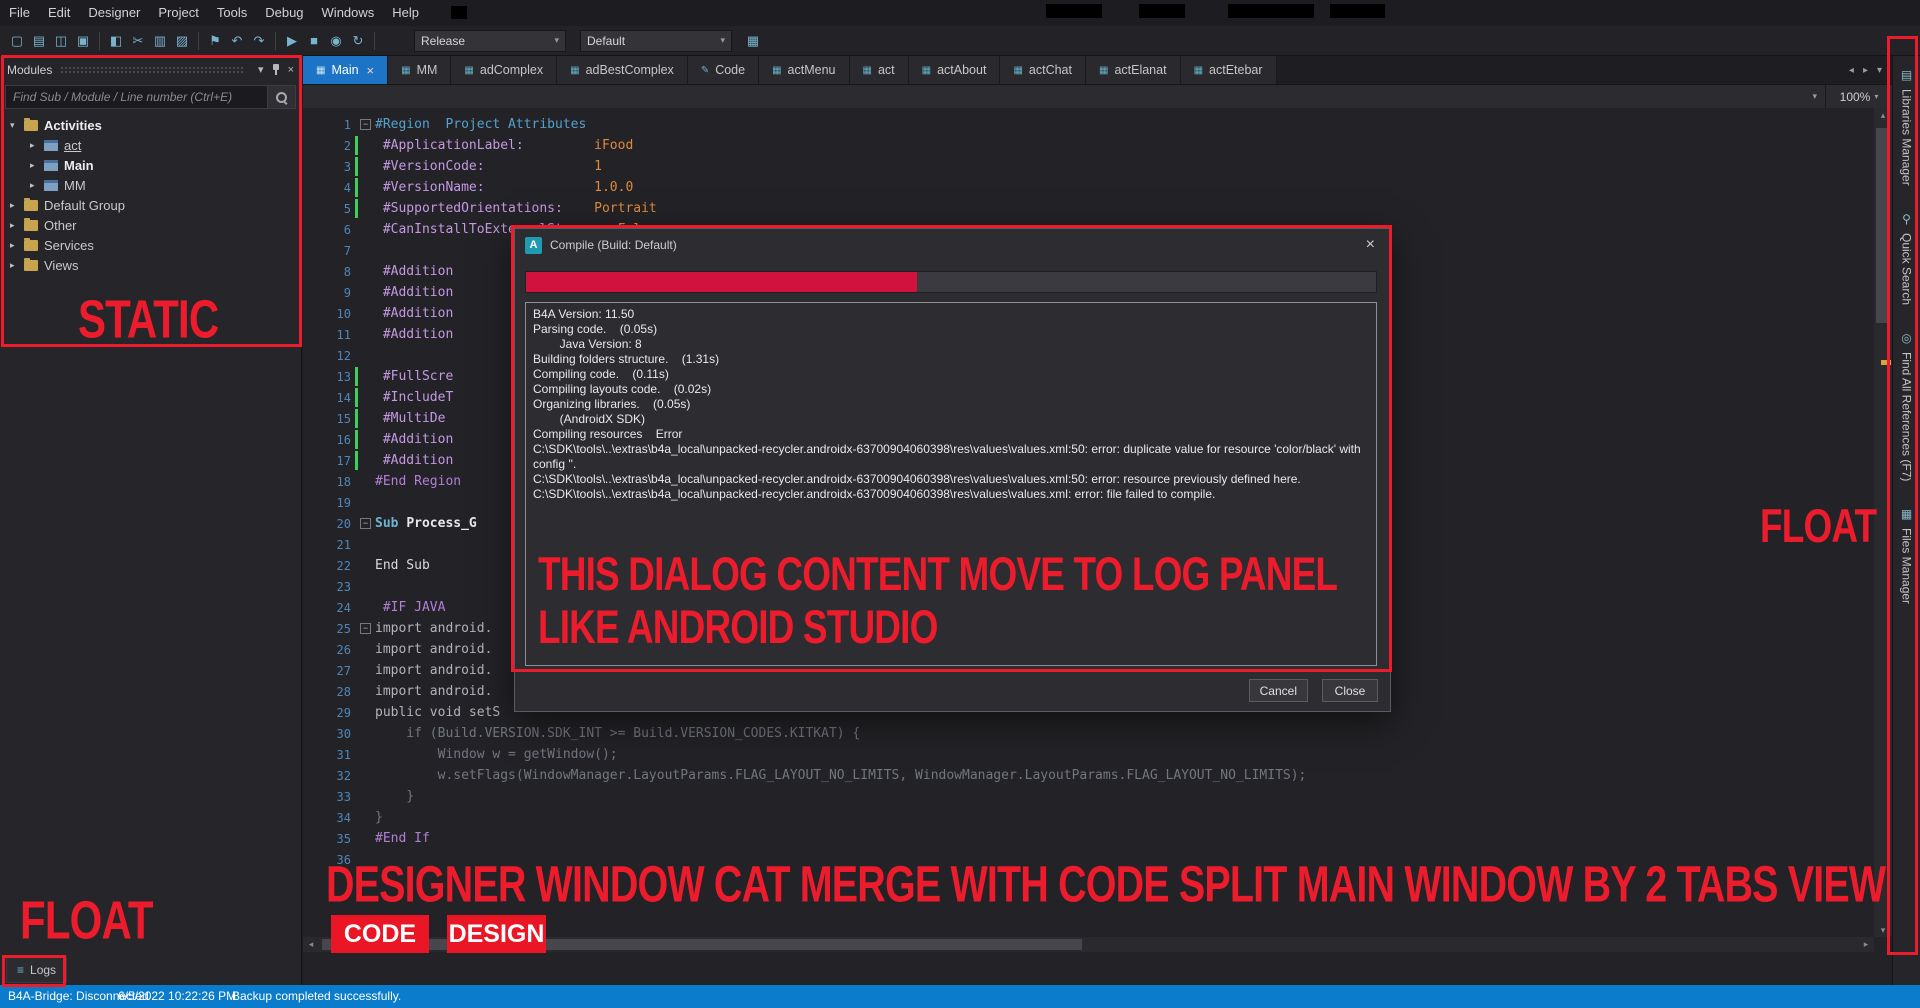 Image resolution: width=1920 pixels, height=1008 pixels. I want to click on document-tab: ▦ MM, so click(420, 70).